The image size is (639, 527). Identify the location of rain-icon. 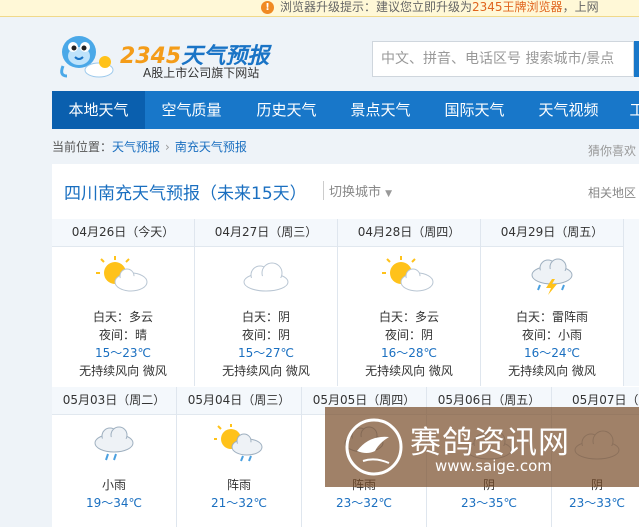
(114, 443).